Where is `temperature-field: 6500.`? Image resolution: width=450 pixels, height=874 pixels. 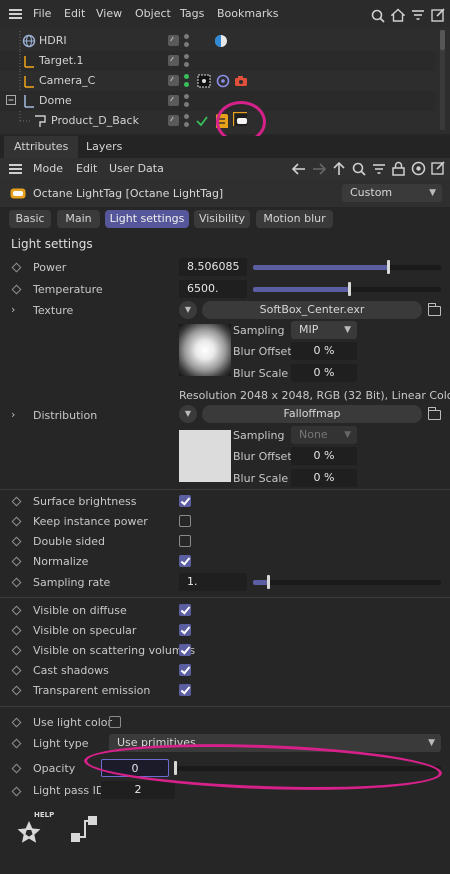 temperature-field: 6500. is located at coordinates (213, 289).